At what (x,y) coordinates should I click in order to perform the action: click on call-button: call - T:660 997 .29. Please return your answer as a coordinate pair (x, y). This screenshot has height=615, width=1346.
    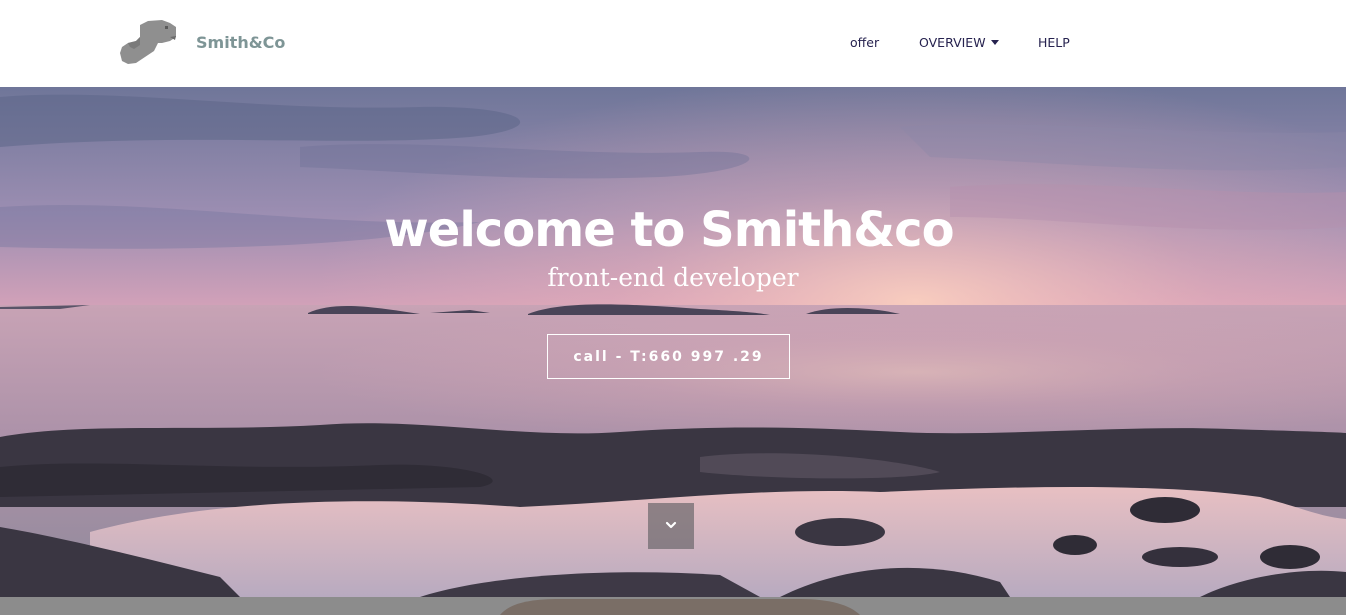
    Looking at the image, I should click on (668, 356).